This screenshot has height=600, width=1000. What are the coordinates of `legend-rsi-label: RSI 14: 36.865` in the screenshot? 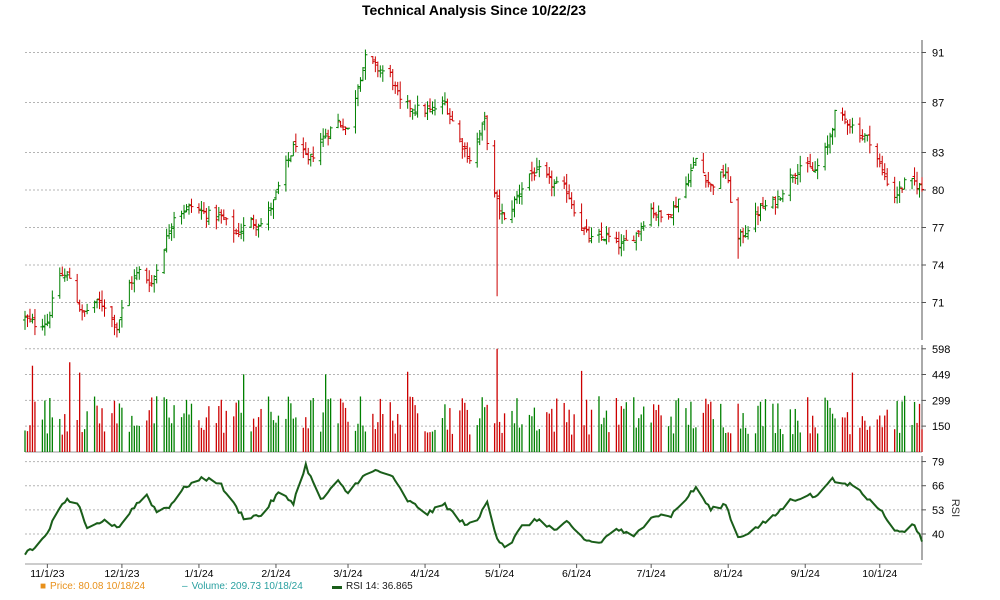 It's located at (379, 586).